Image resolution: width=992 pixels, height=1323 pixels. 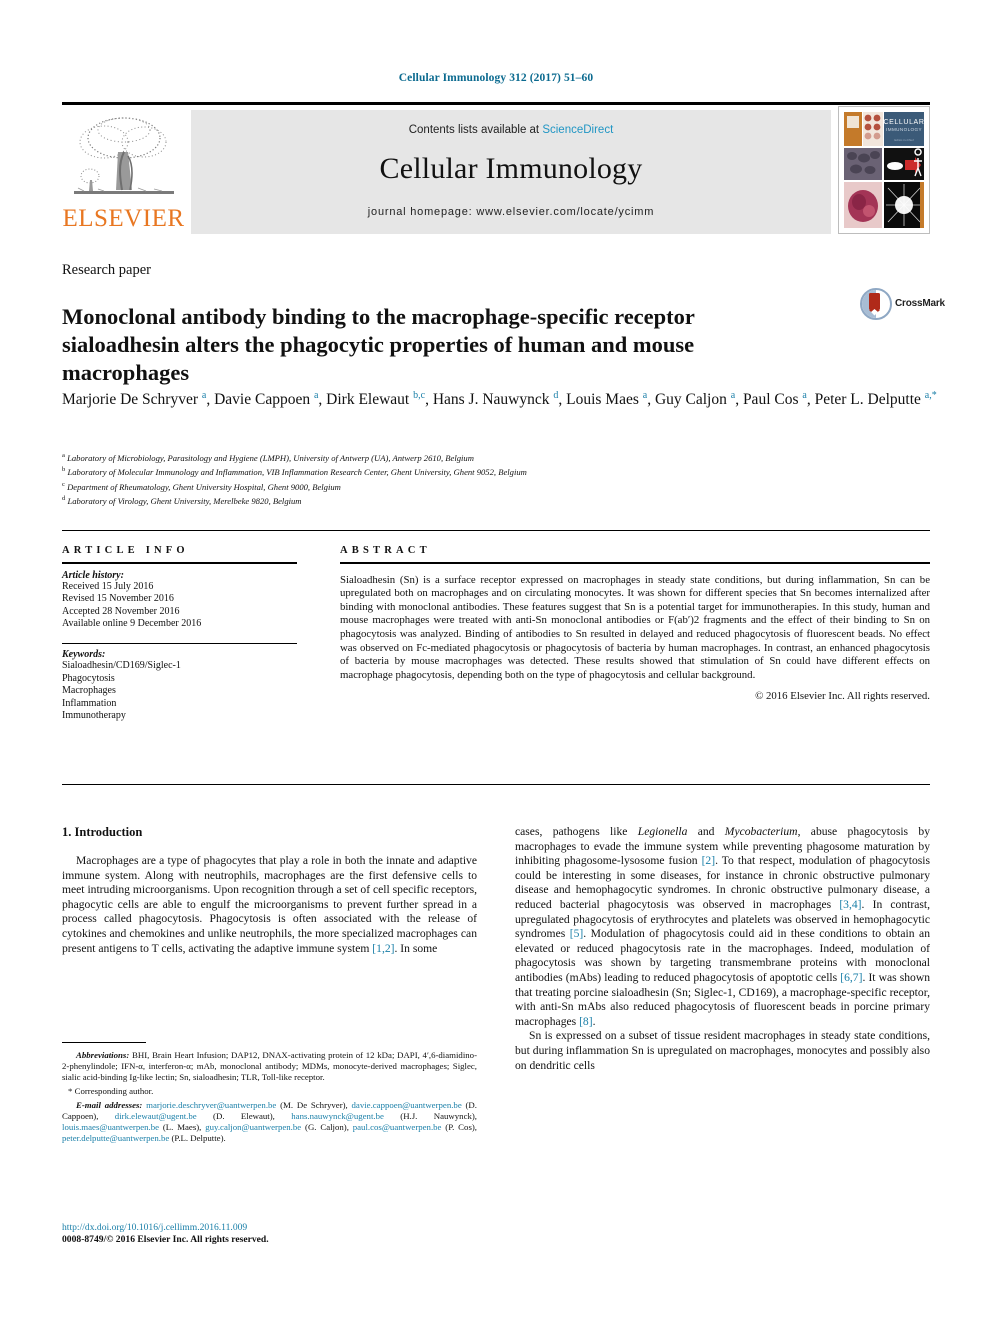 What do you see at coordinates (103, 1055) in the screenshot?
I see `abbreviations-label: Abbreviations:` at bounding box center [103, 1055].